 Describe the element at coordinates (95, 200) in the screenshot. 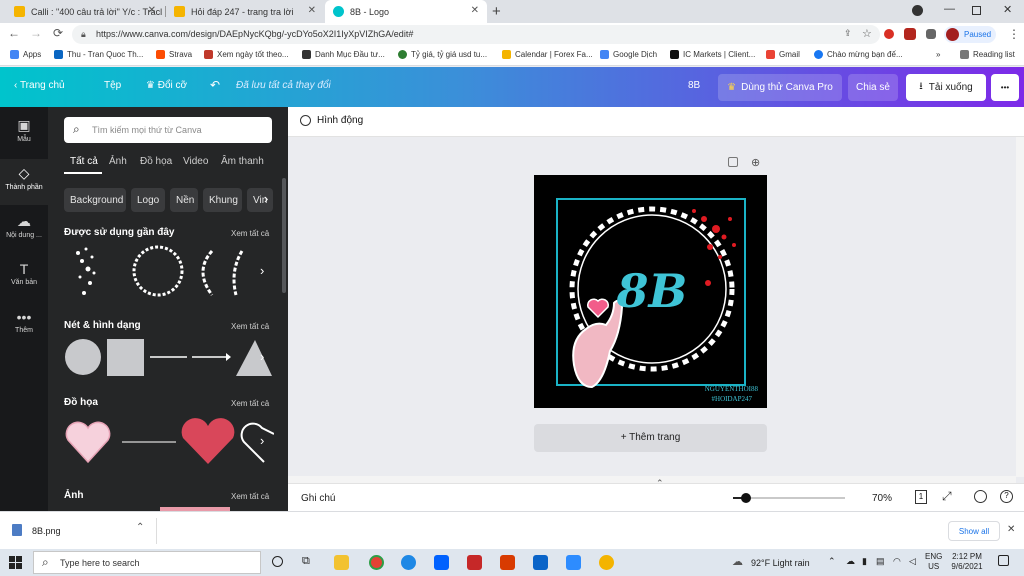

I see `chip-background: Background` at that location.